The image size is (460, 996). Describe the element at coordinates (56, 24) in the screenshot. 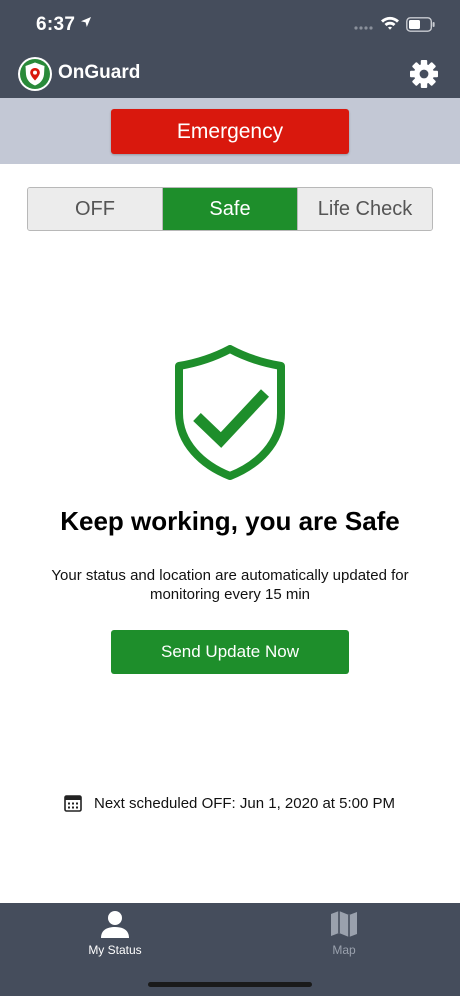

I see `status-time: 6:37` at that location.